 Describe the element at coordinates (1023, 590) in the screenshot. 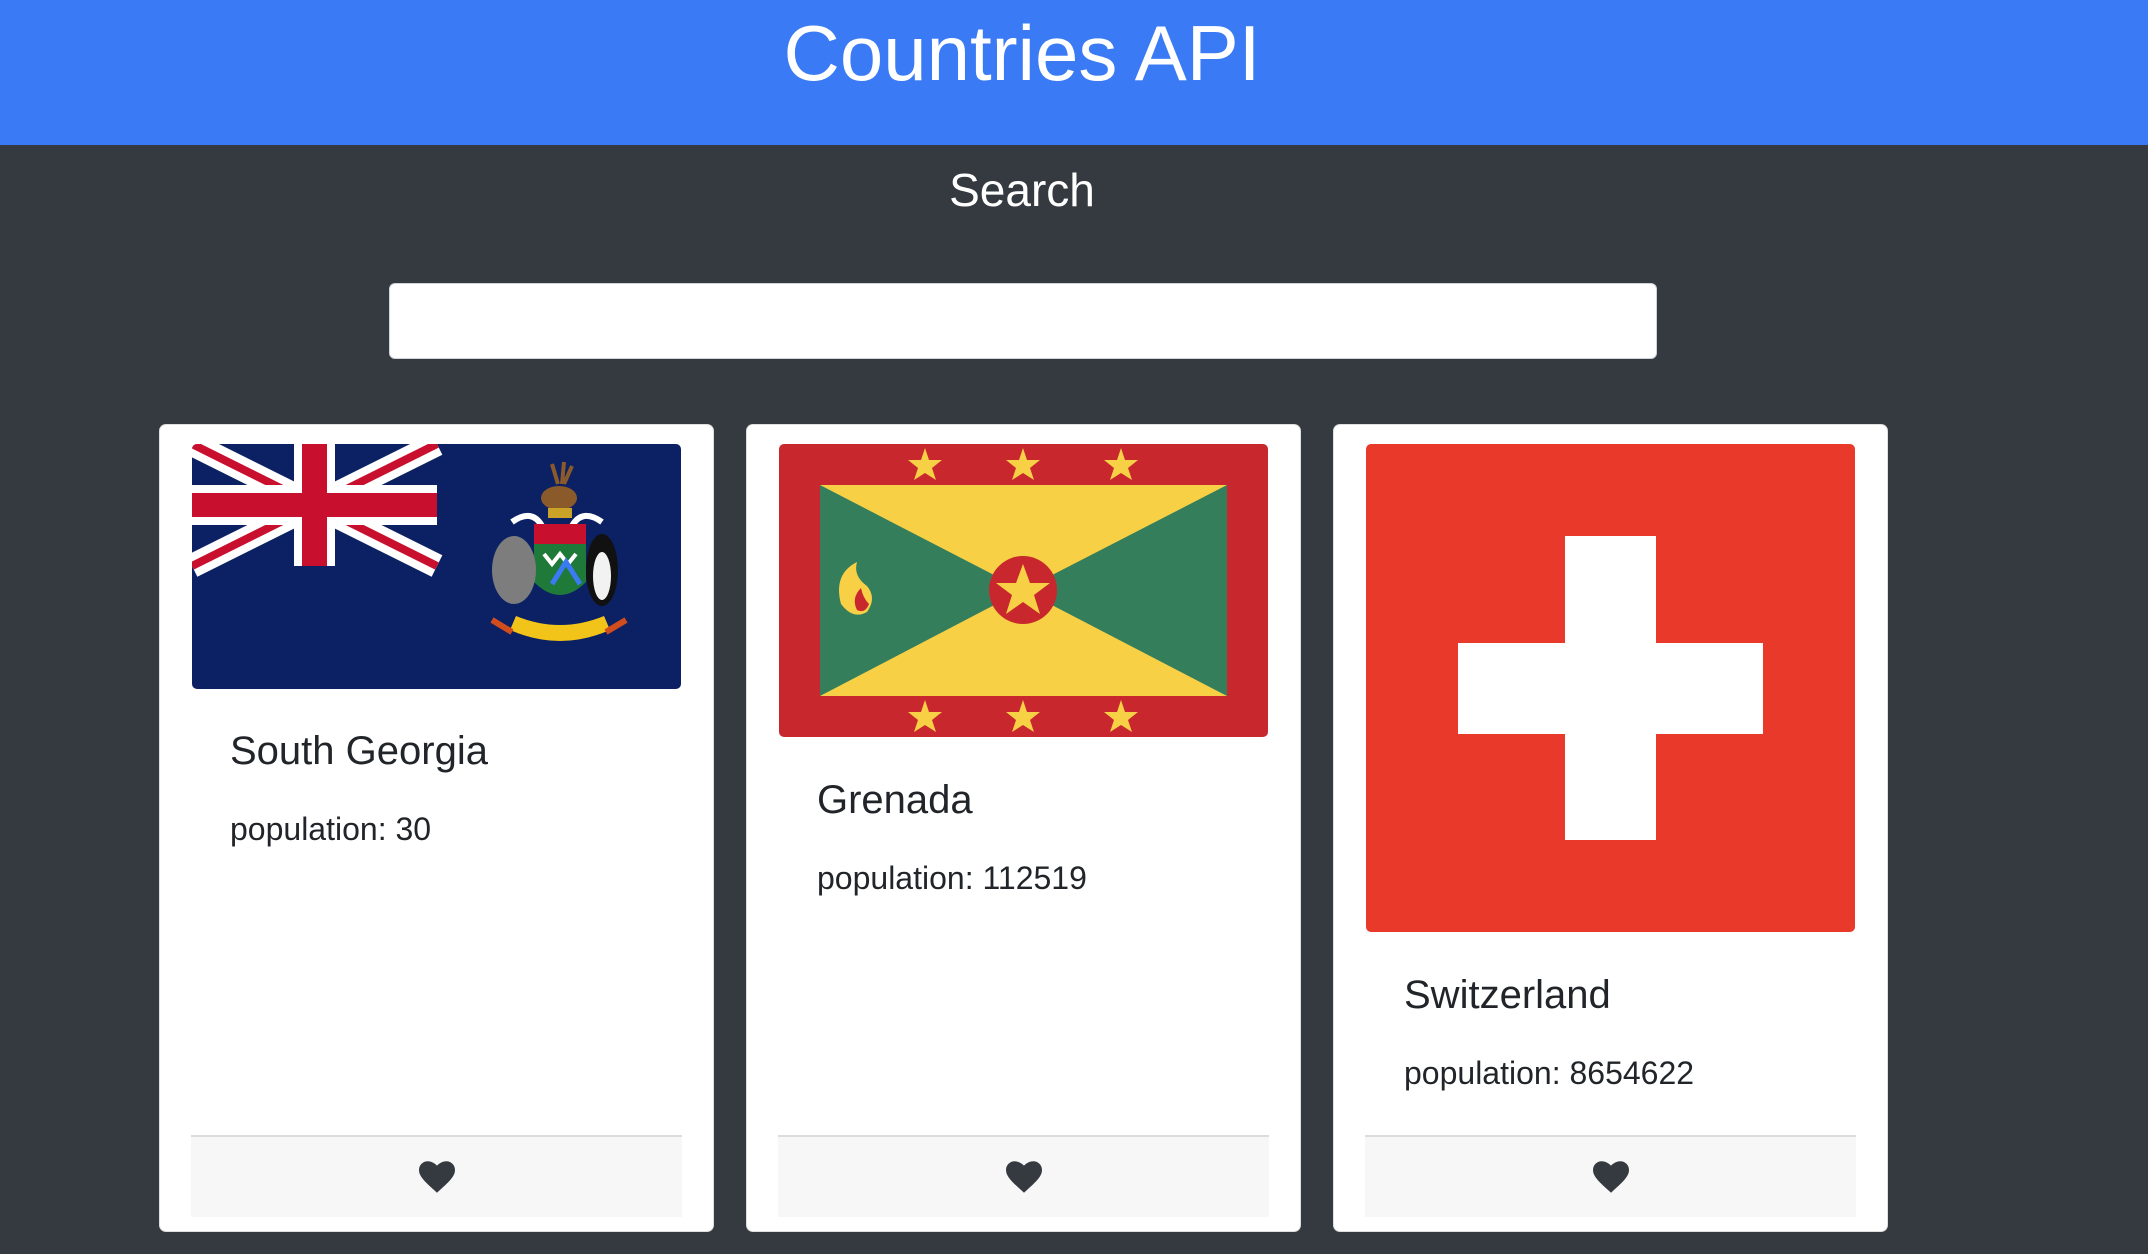

I see `grenada-flag-icon` at that location.